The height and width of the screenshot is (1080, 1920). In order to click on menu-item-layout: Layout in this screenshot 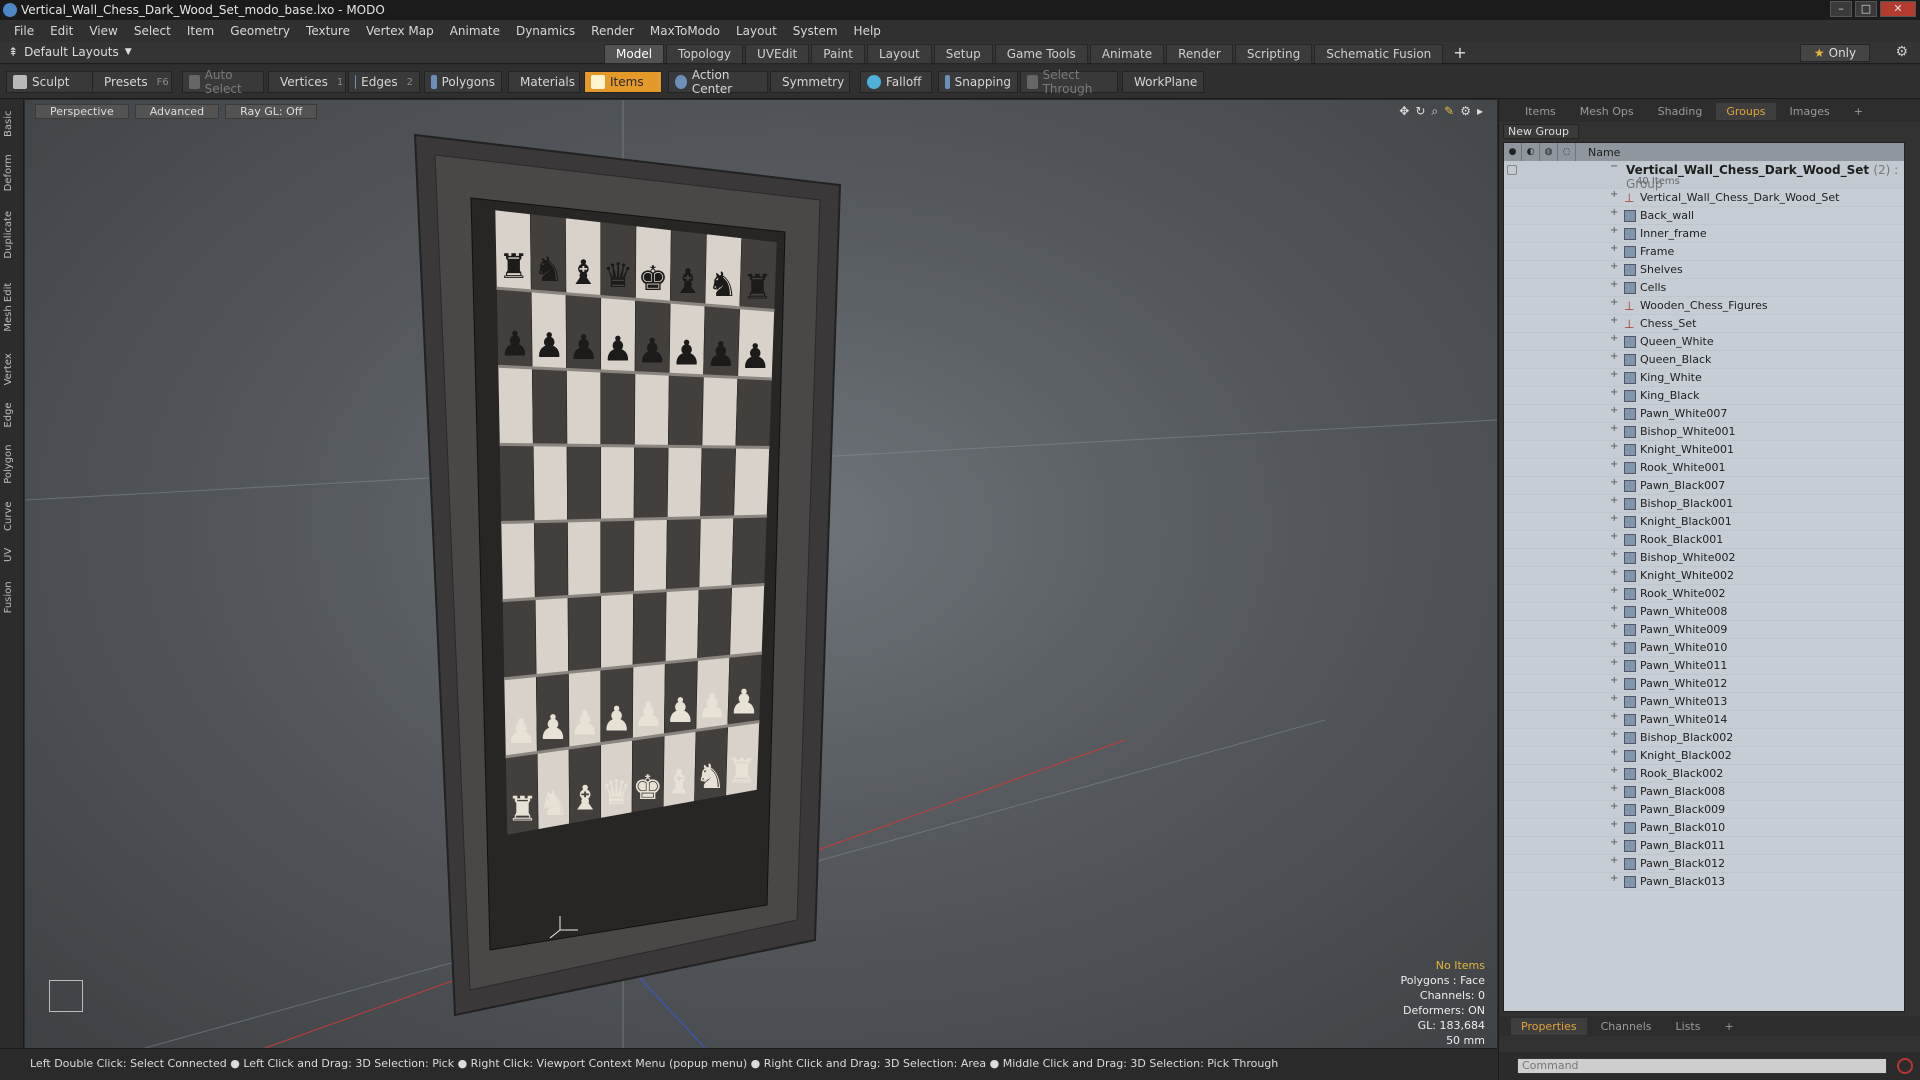, I will do `click(756, 31)`.